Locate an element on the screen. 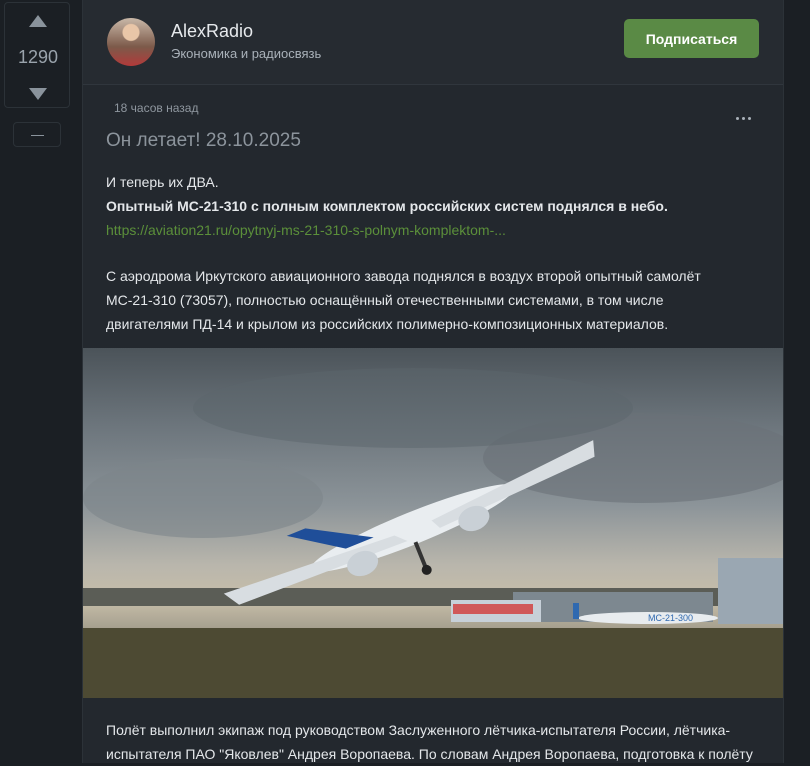  author-avatar is located at coordinates (131, 42).